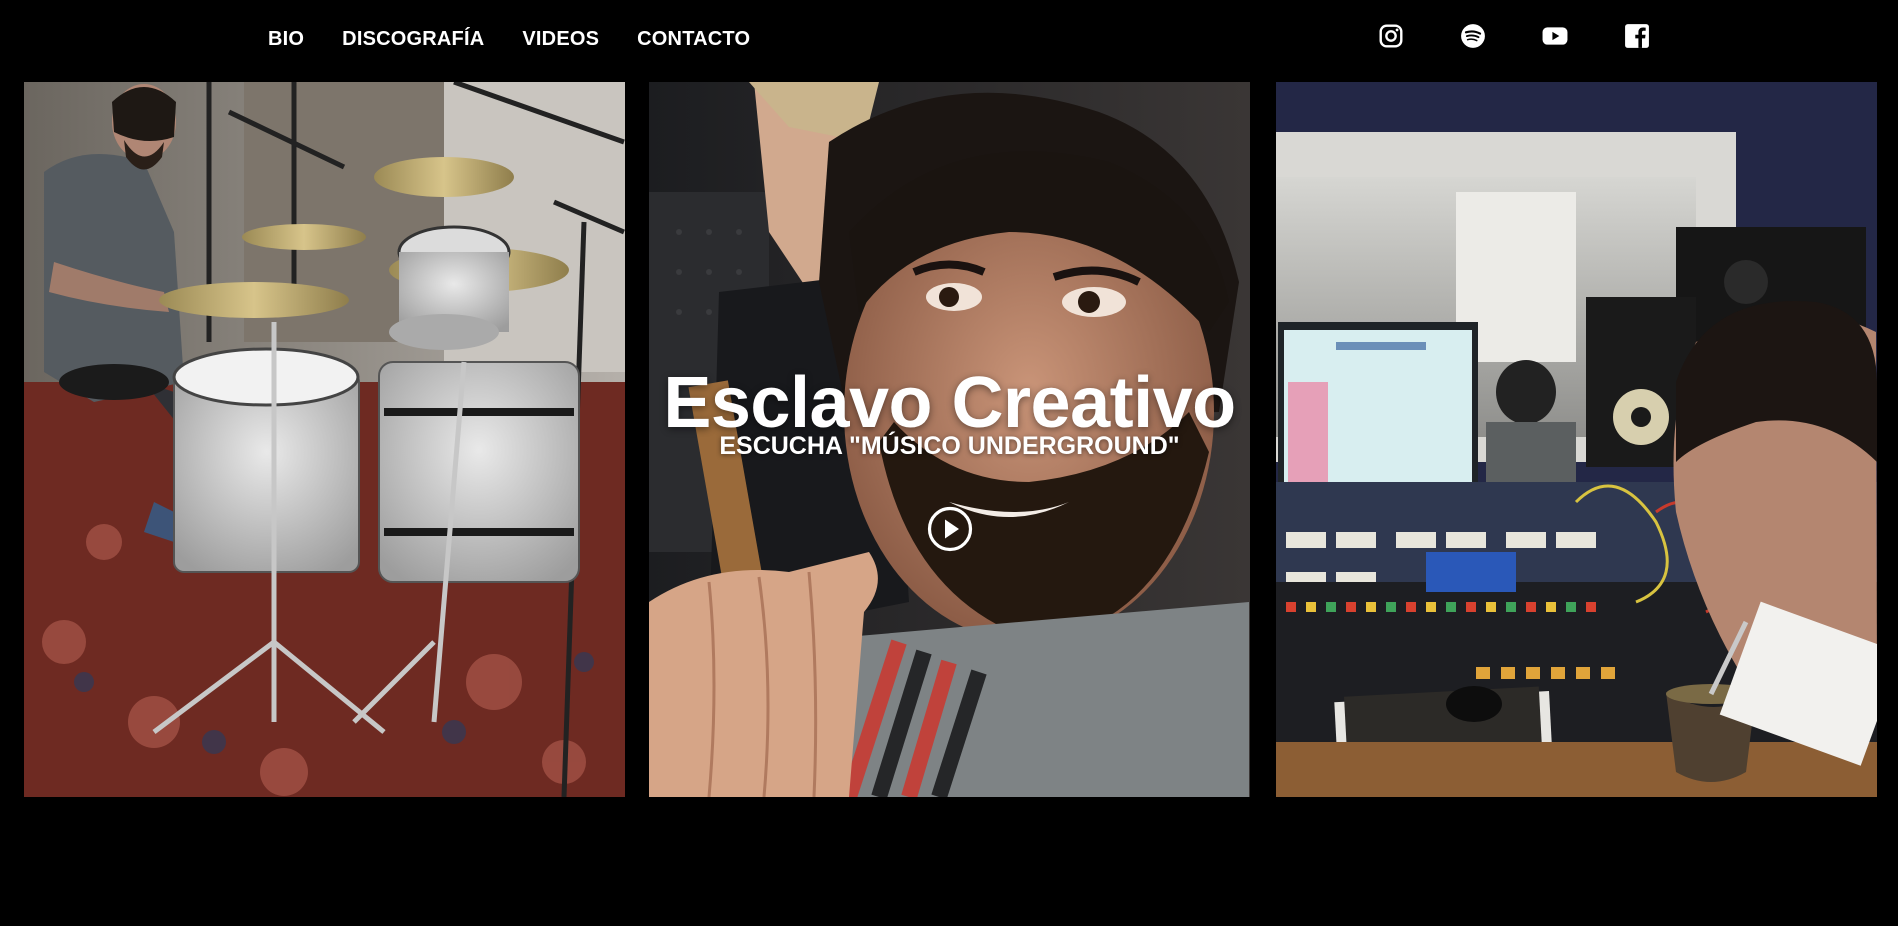 The height and width of the screenshot is (926, 1898). I want to click on nav-bio-link: BIO, so click(286, 39).